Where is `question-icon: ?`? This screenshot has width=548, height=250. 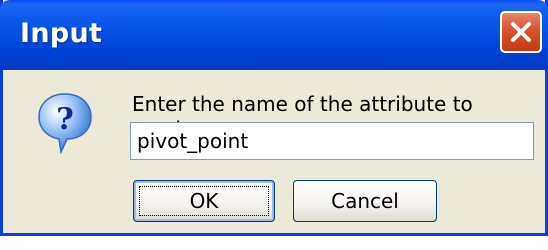 question-icon: ? is located at coordinates (65, 123).